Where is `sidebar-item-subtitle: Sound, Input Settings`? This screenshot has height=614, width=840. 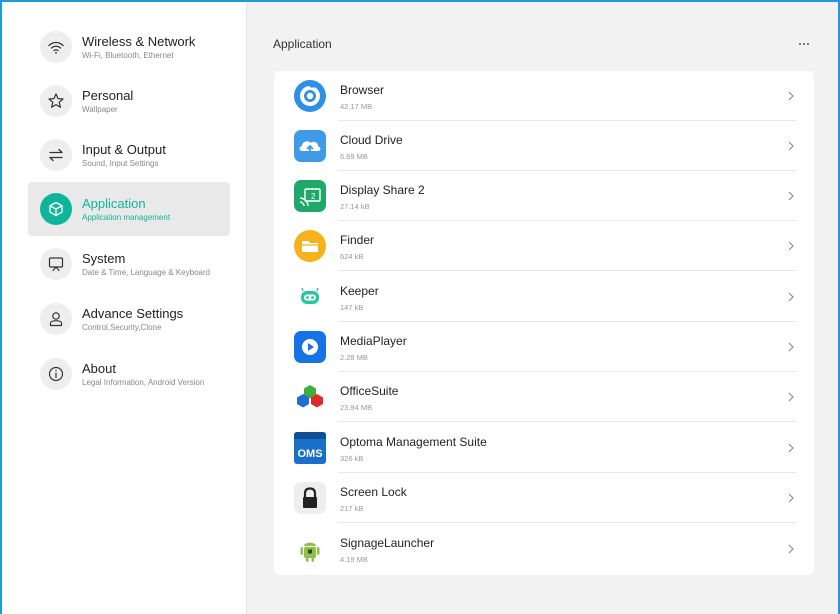 sidebar-item-subtitle: Sound, Input Settings is located at coordinates (120, 163).